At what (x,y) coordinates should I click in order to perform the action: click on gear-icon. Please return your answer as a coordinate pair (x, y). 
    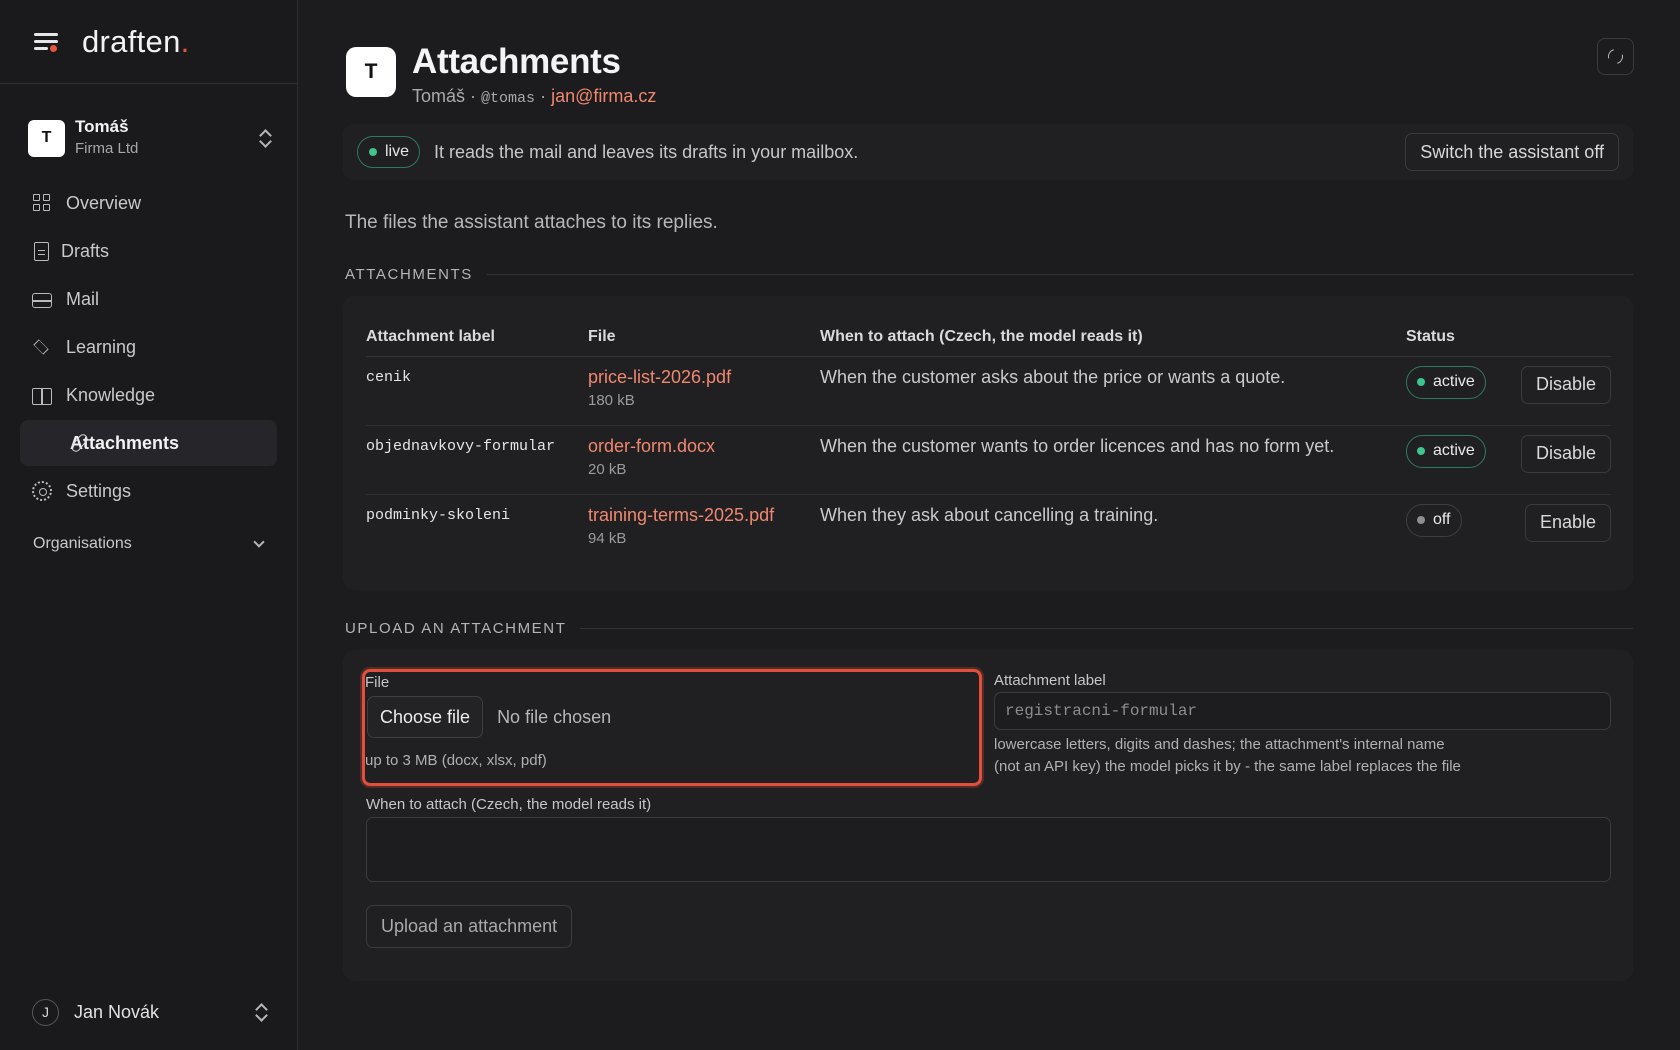
    Looking at the image, I should click on (42, 491).